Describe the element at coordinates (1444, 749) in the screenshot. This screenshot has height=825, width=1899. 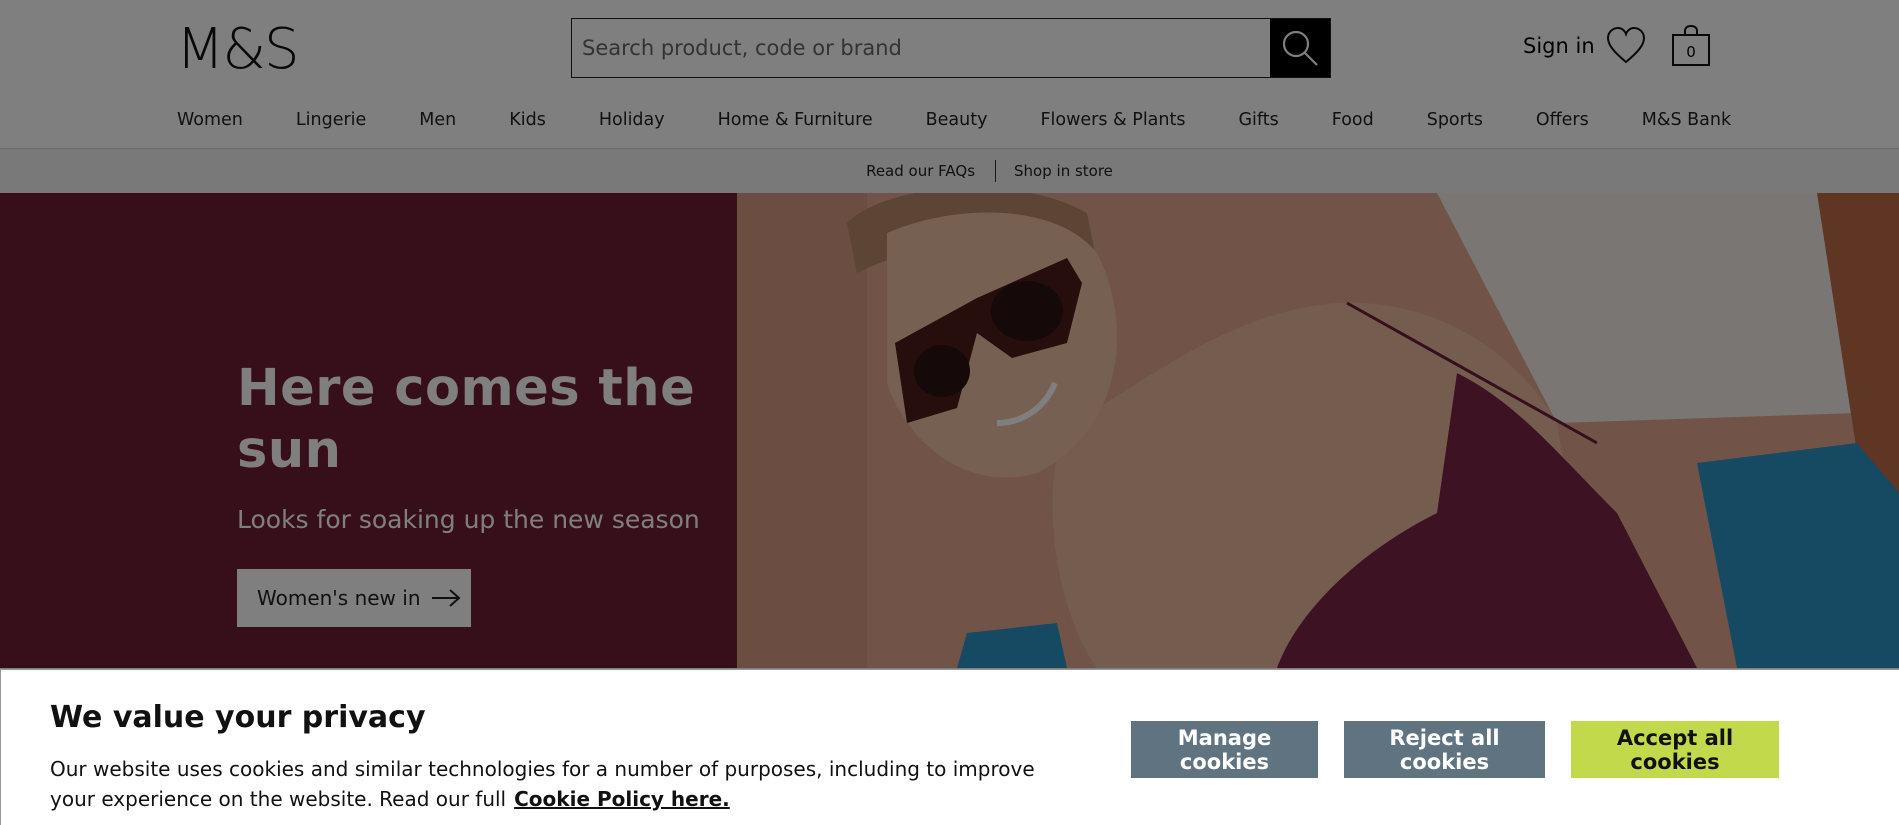
I see `reject-all-cookies-button: Reject all cookies` at that location.